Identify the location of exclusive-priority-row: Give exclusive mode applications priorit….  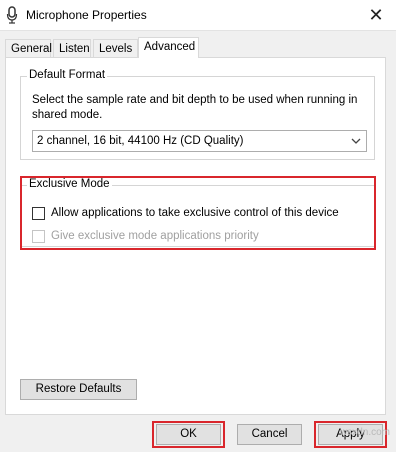
(145, 236).